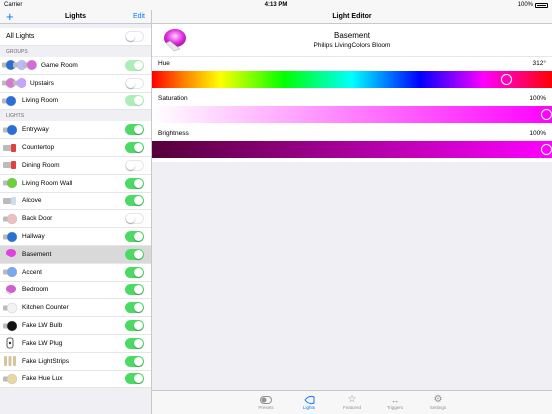 The height and width of the screenshot is (414, 552). What do you see at coordinates (45, 308) in the screenshot?
I see `light-item-label: Kitchen Counter` at bounding box center [45, 308].